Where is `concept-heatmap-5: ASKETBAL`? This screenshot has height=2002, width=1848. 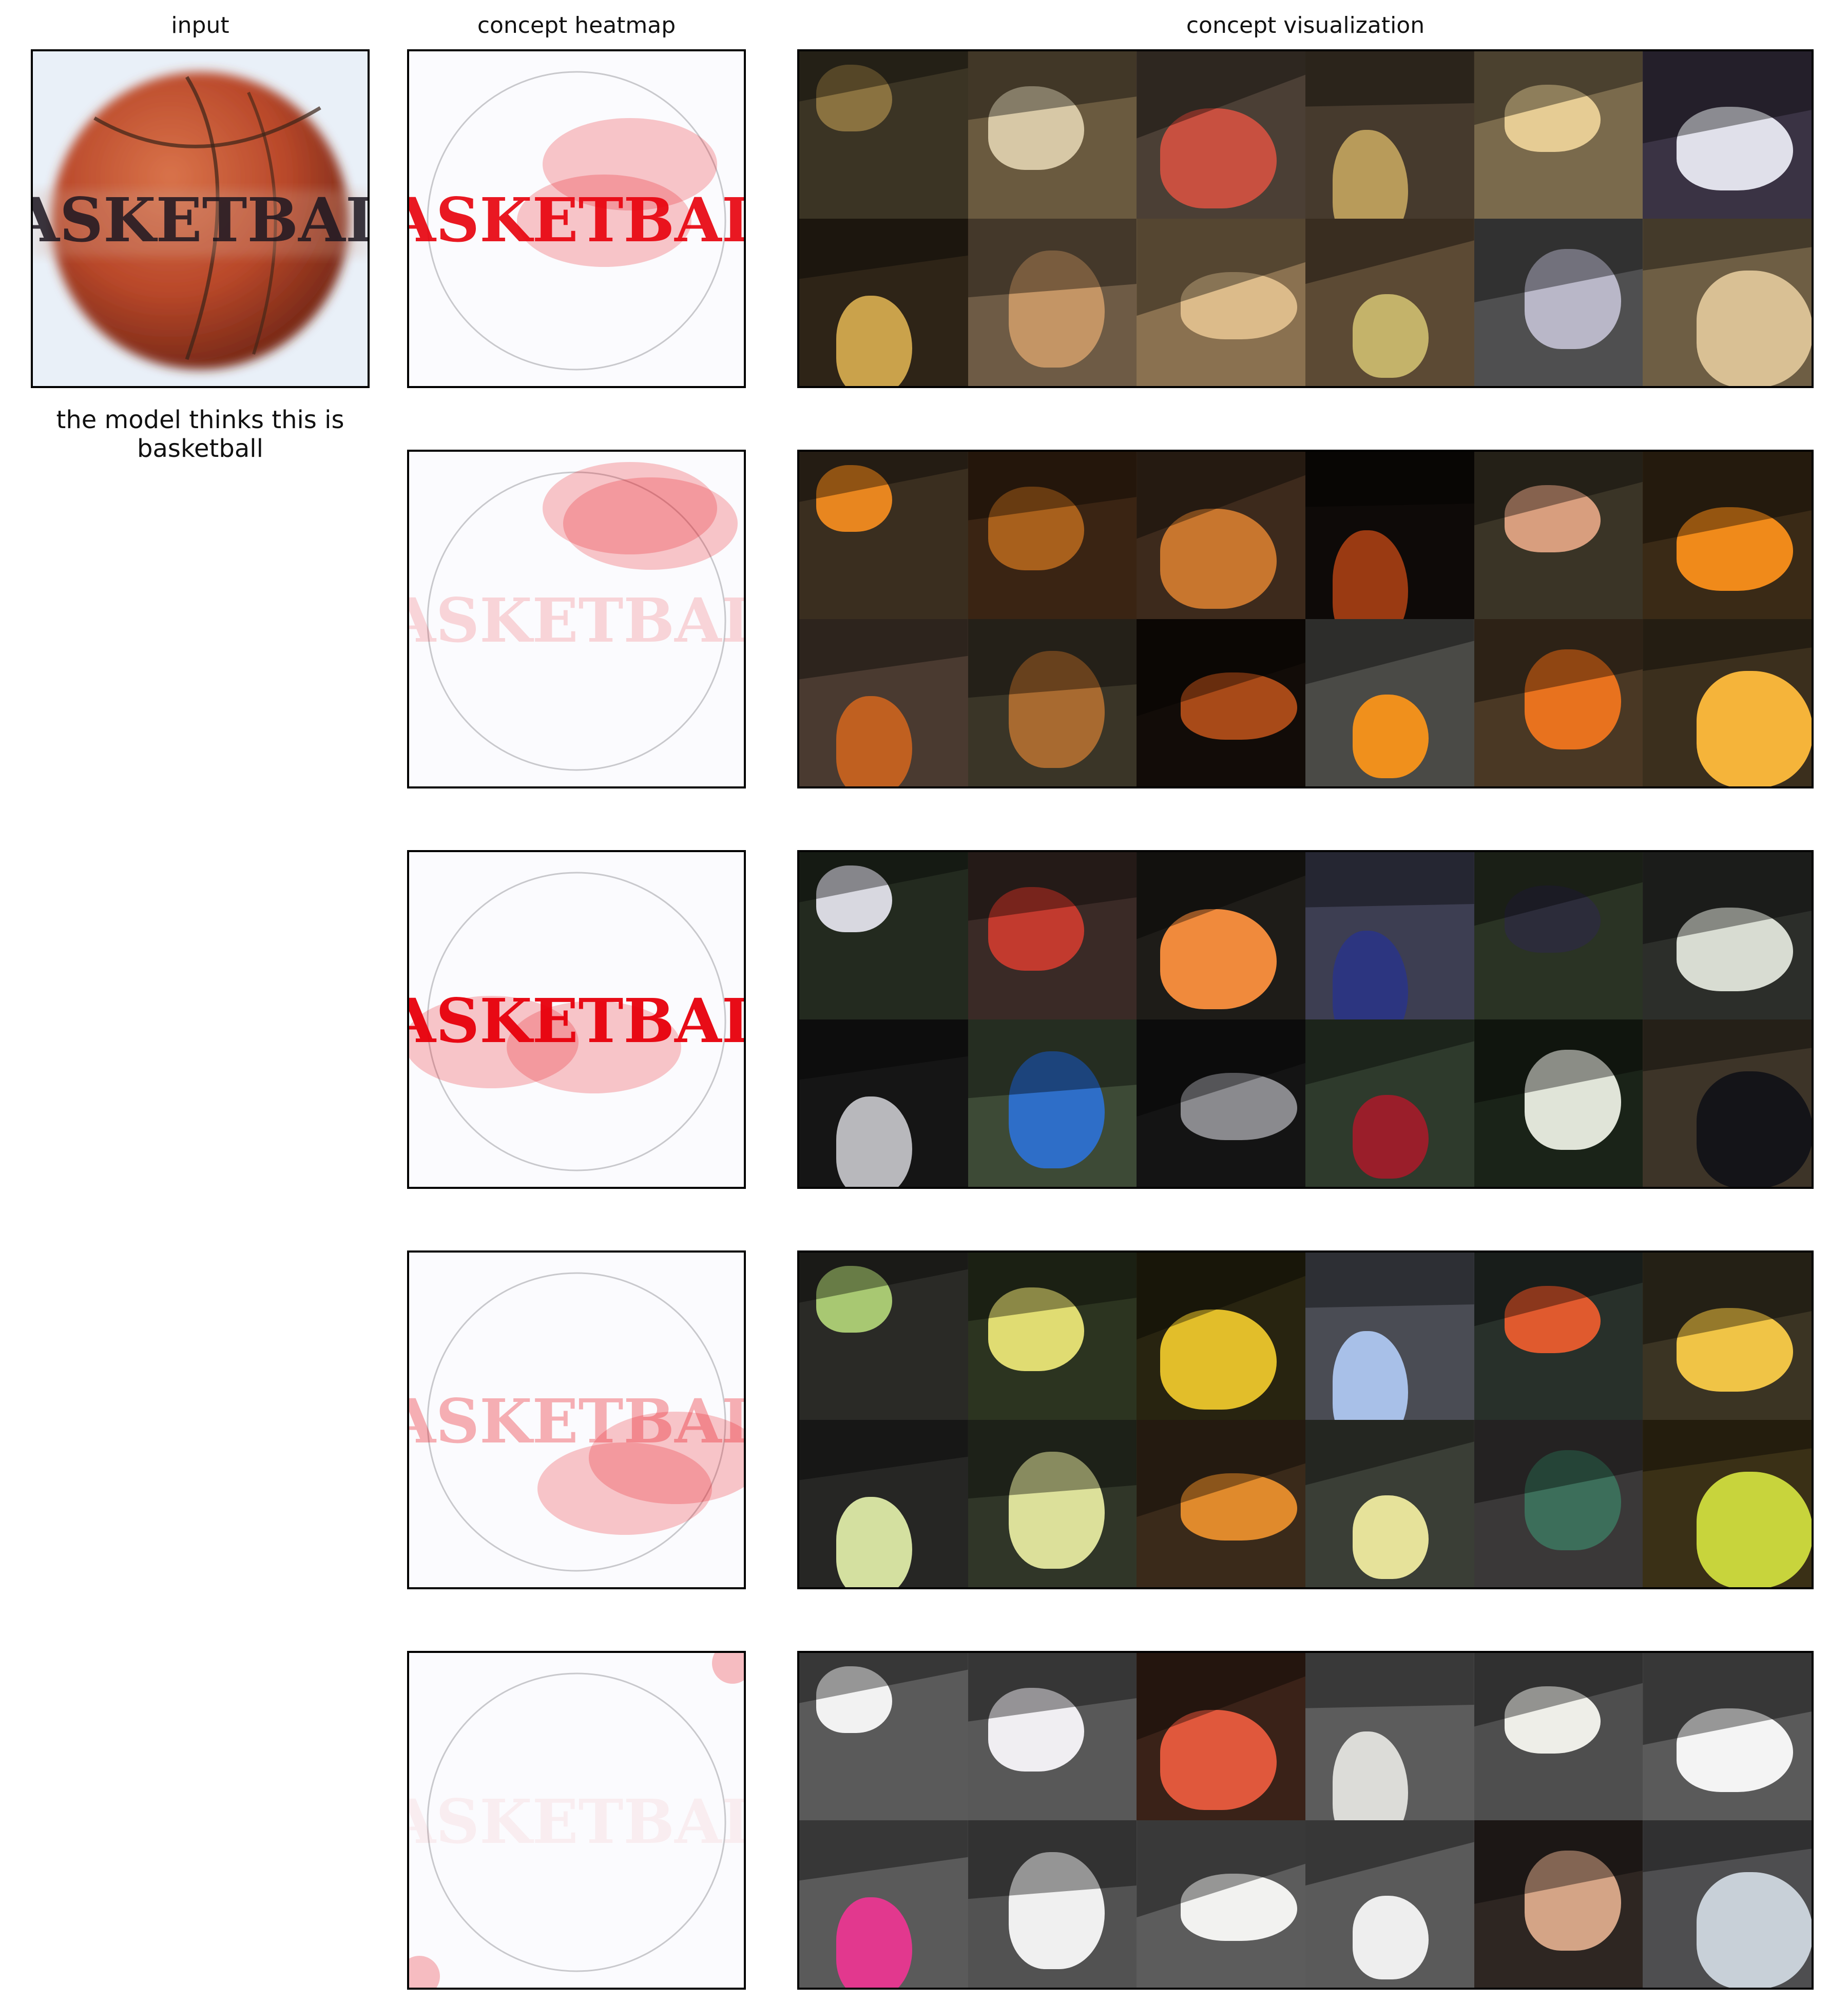 concept-heatmap-5: ASKETBAL is located at coordinates (576, 1820).